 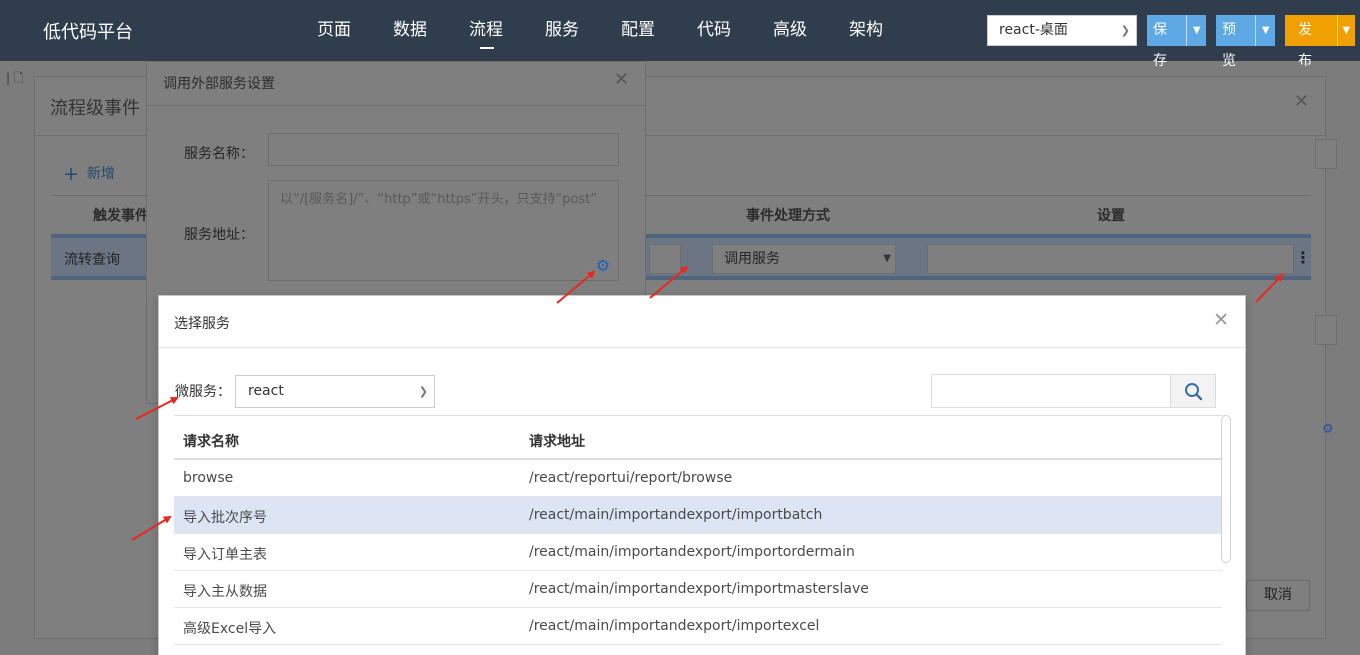 I want to click on service-address-textarea: 以“/[服务名]/”、“http”或“https”开头，只支持“post”, so click(x=443, y=230).